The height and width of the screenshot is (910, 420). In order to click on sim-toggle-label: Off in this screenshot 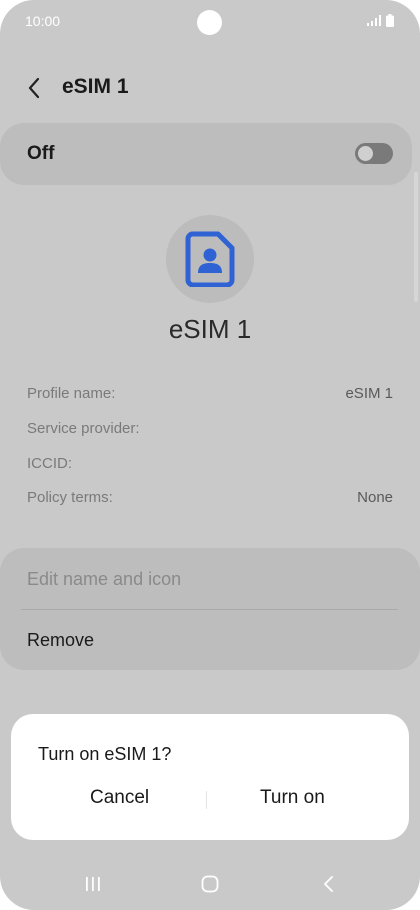, I will do `click(41, 153)`.